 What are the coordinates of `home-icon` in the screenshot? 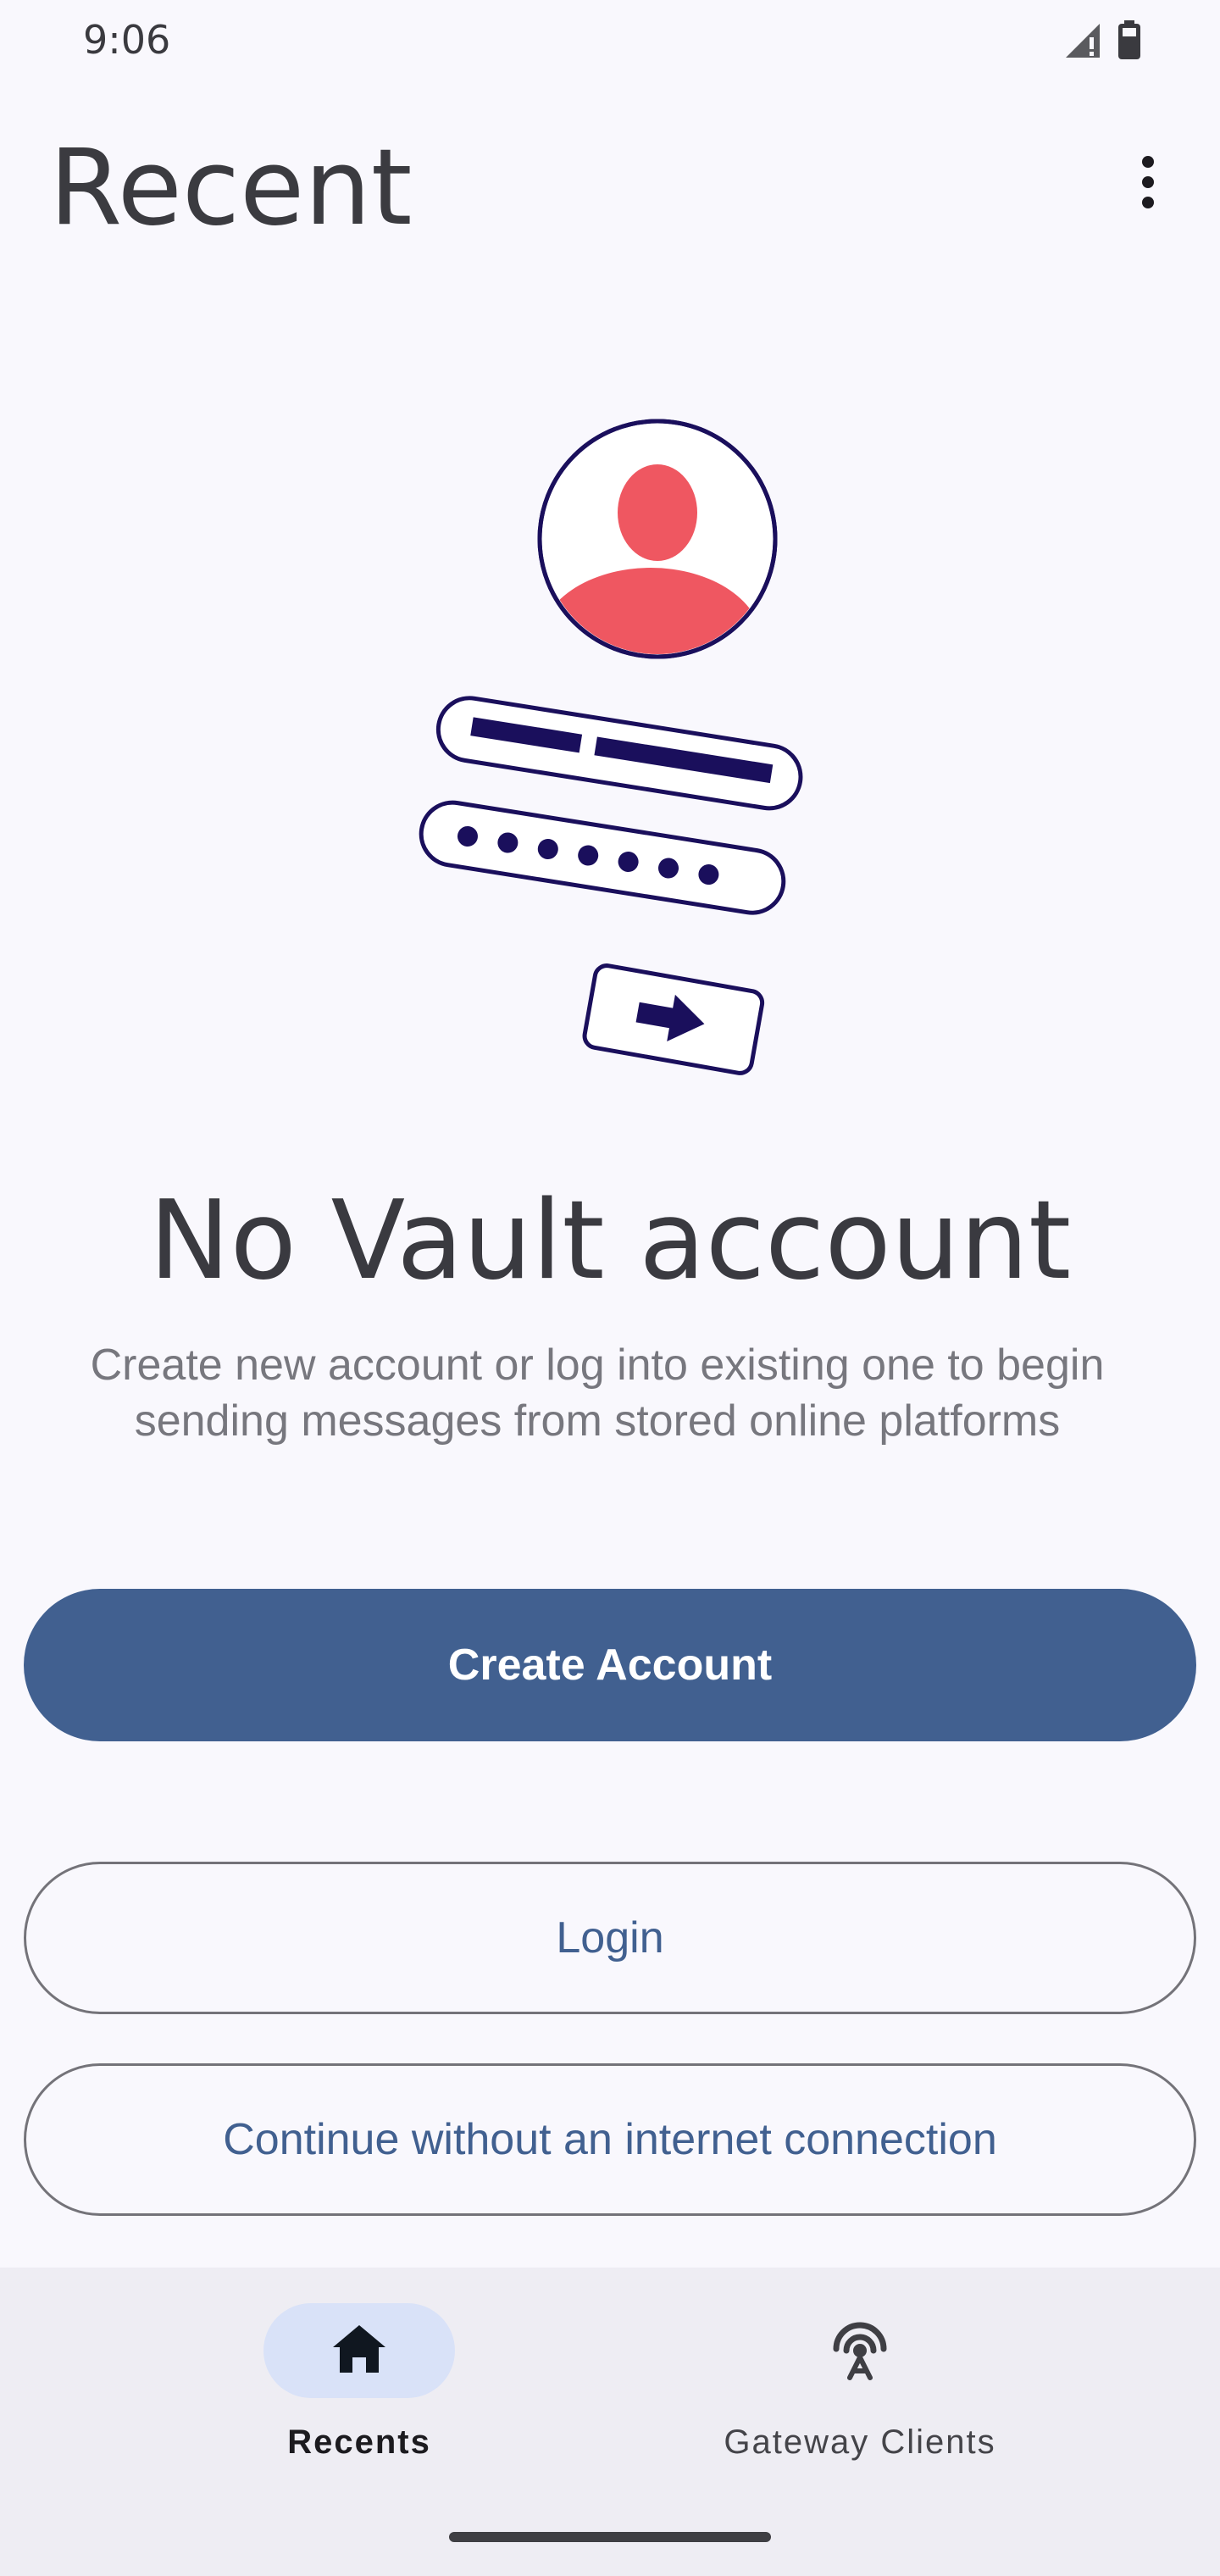 It's located at (359, 2351).